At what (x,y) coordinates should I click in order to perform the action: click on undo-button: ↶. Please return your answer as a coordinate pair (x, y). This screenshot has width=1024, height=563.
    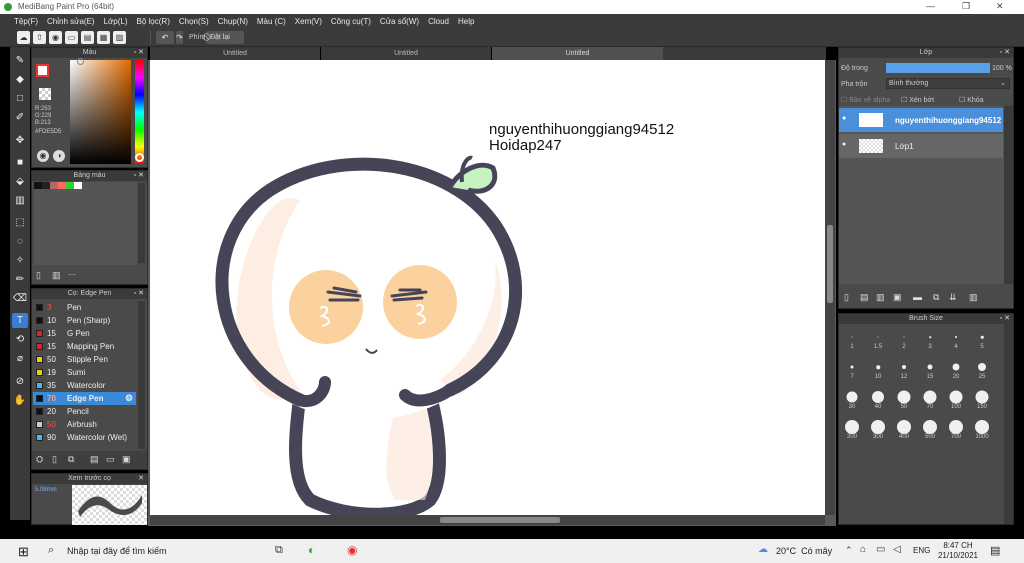
    Looking at the image, I should click on (165, 37).